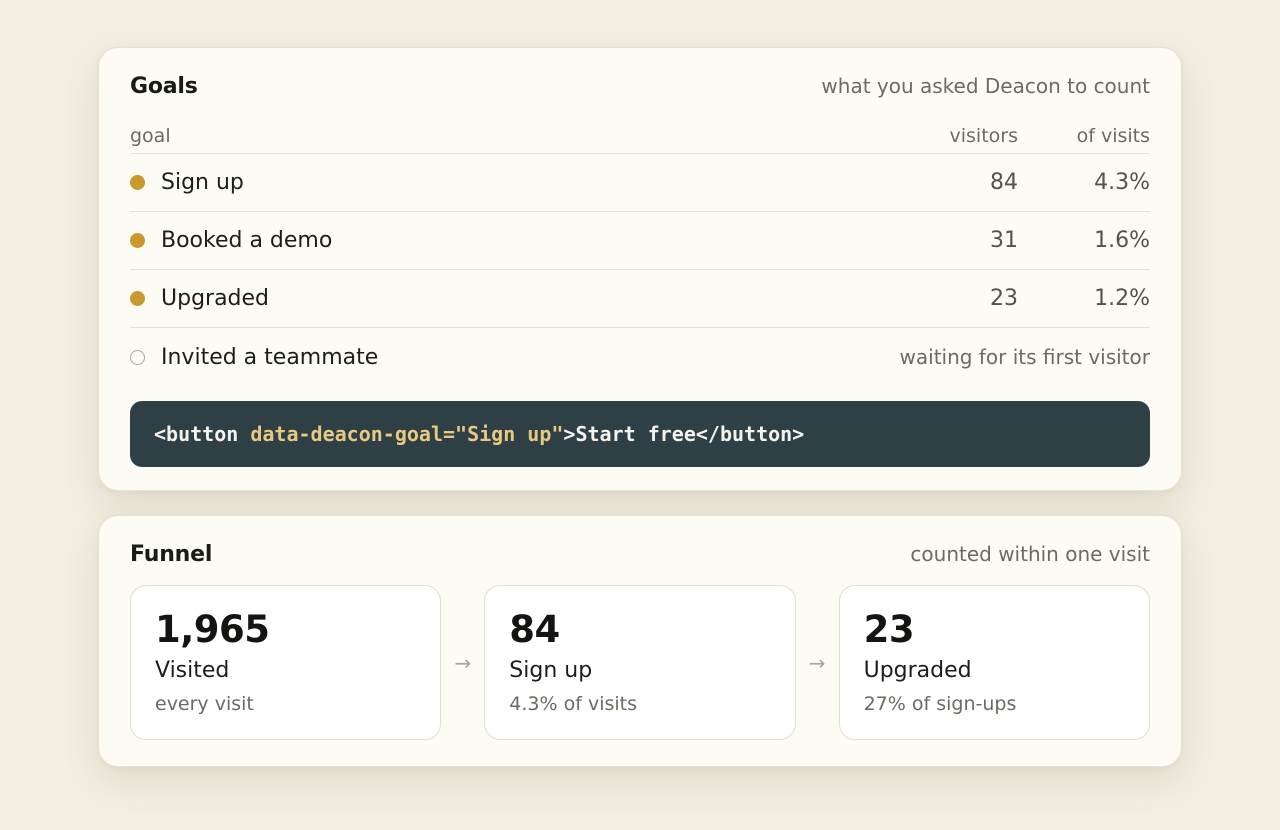 This screenshot has width=1280, height=830. What do you see at coordinates (684, 434) in the screenshot?
I see `code-tag-rest: >Start free</button>` at bounding box center [684, 434].